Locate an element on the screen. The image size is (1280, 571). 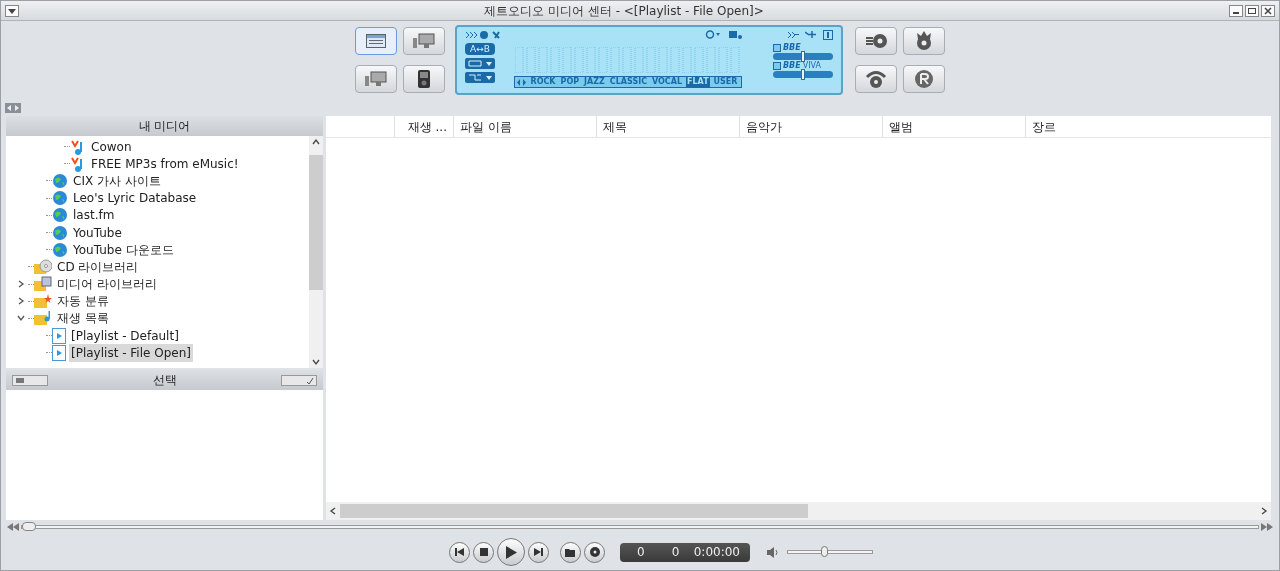
ab-repeat-button: A↔B is located at coordinates (480, 49).